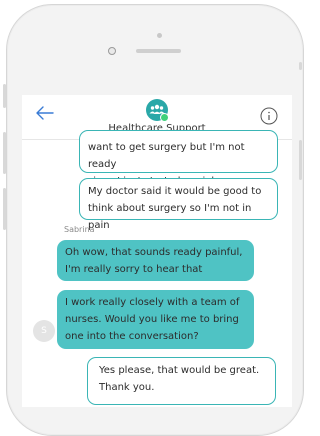 The width and height of the screenshot is (320, 436). What do you see at coordinates (44, 331) in the screenshot?
I see `sender-avatar: S` at bounding box center [44, 331].